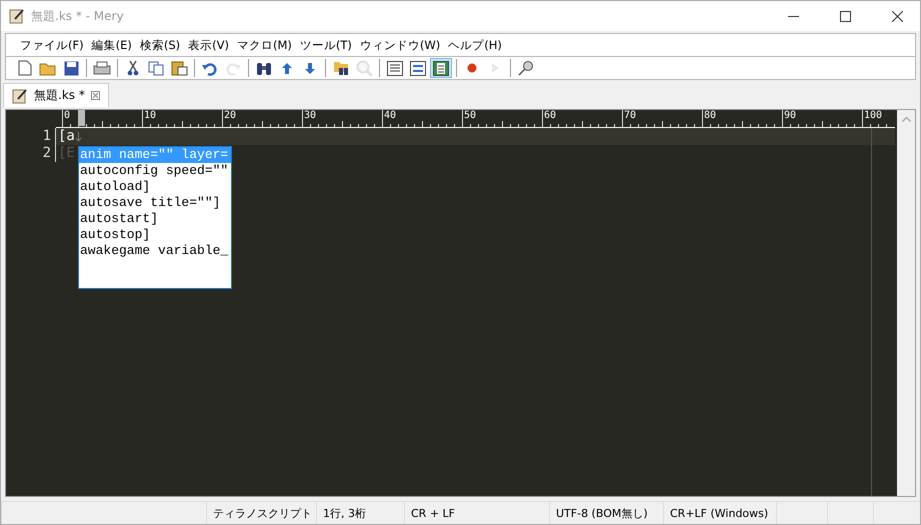 This screenshot has width=921, height=525. What do you see at coordinates (160, 45) in the screenshot?
I see `menu-item: 検索(S)` at bounding box center [160, 45].